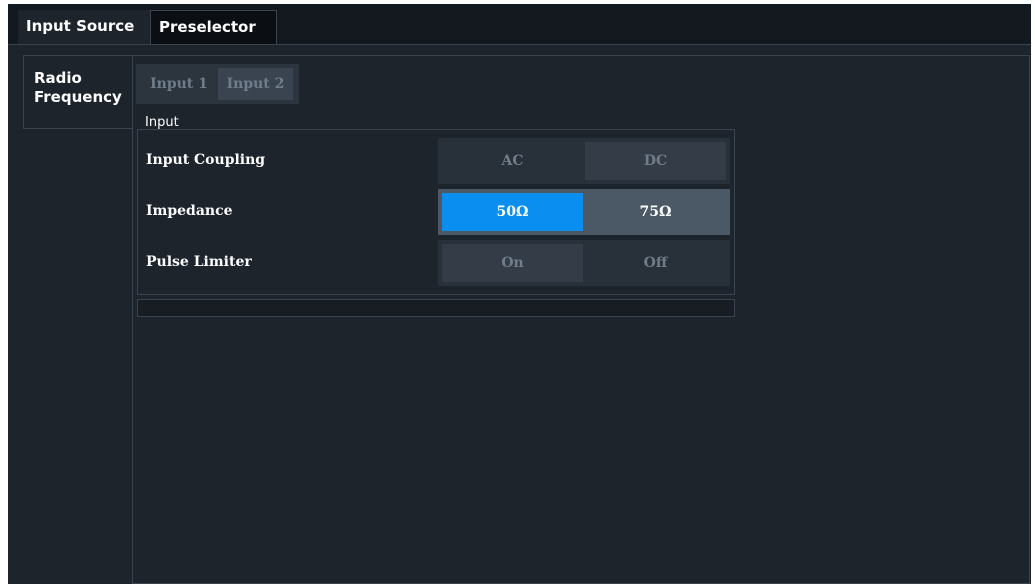 The width and height of the screenshot is (1035, 586). Describe the element at coordinates (512, 263) in the screenshot. I see `pulse-limiter-on-option: On` at that location.